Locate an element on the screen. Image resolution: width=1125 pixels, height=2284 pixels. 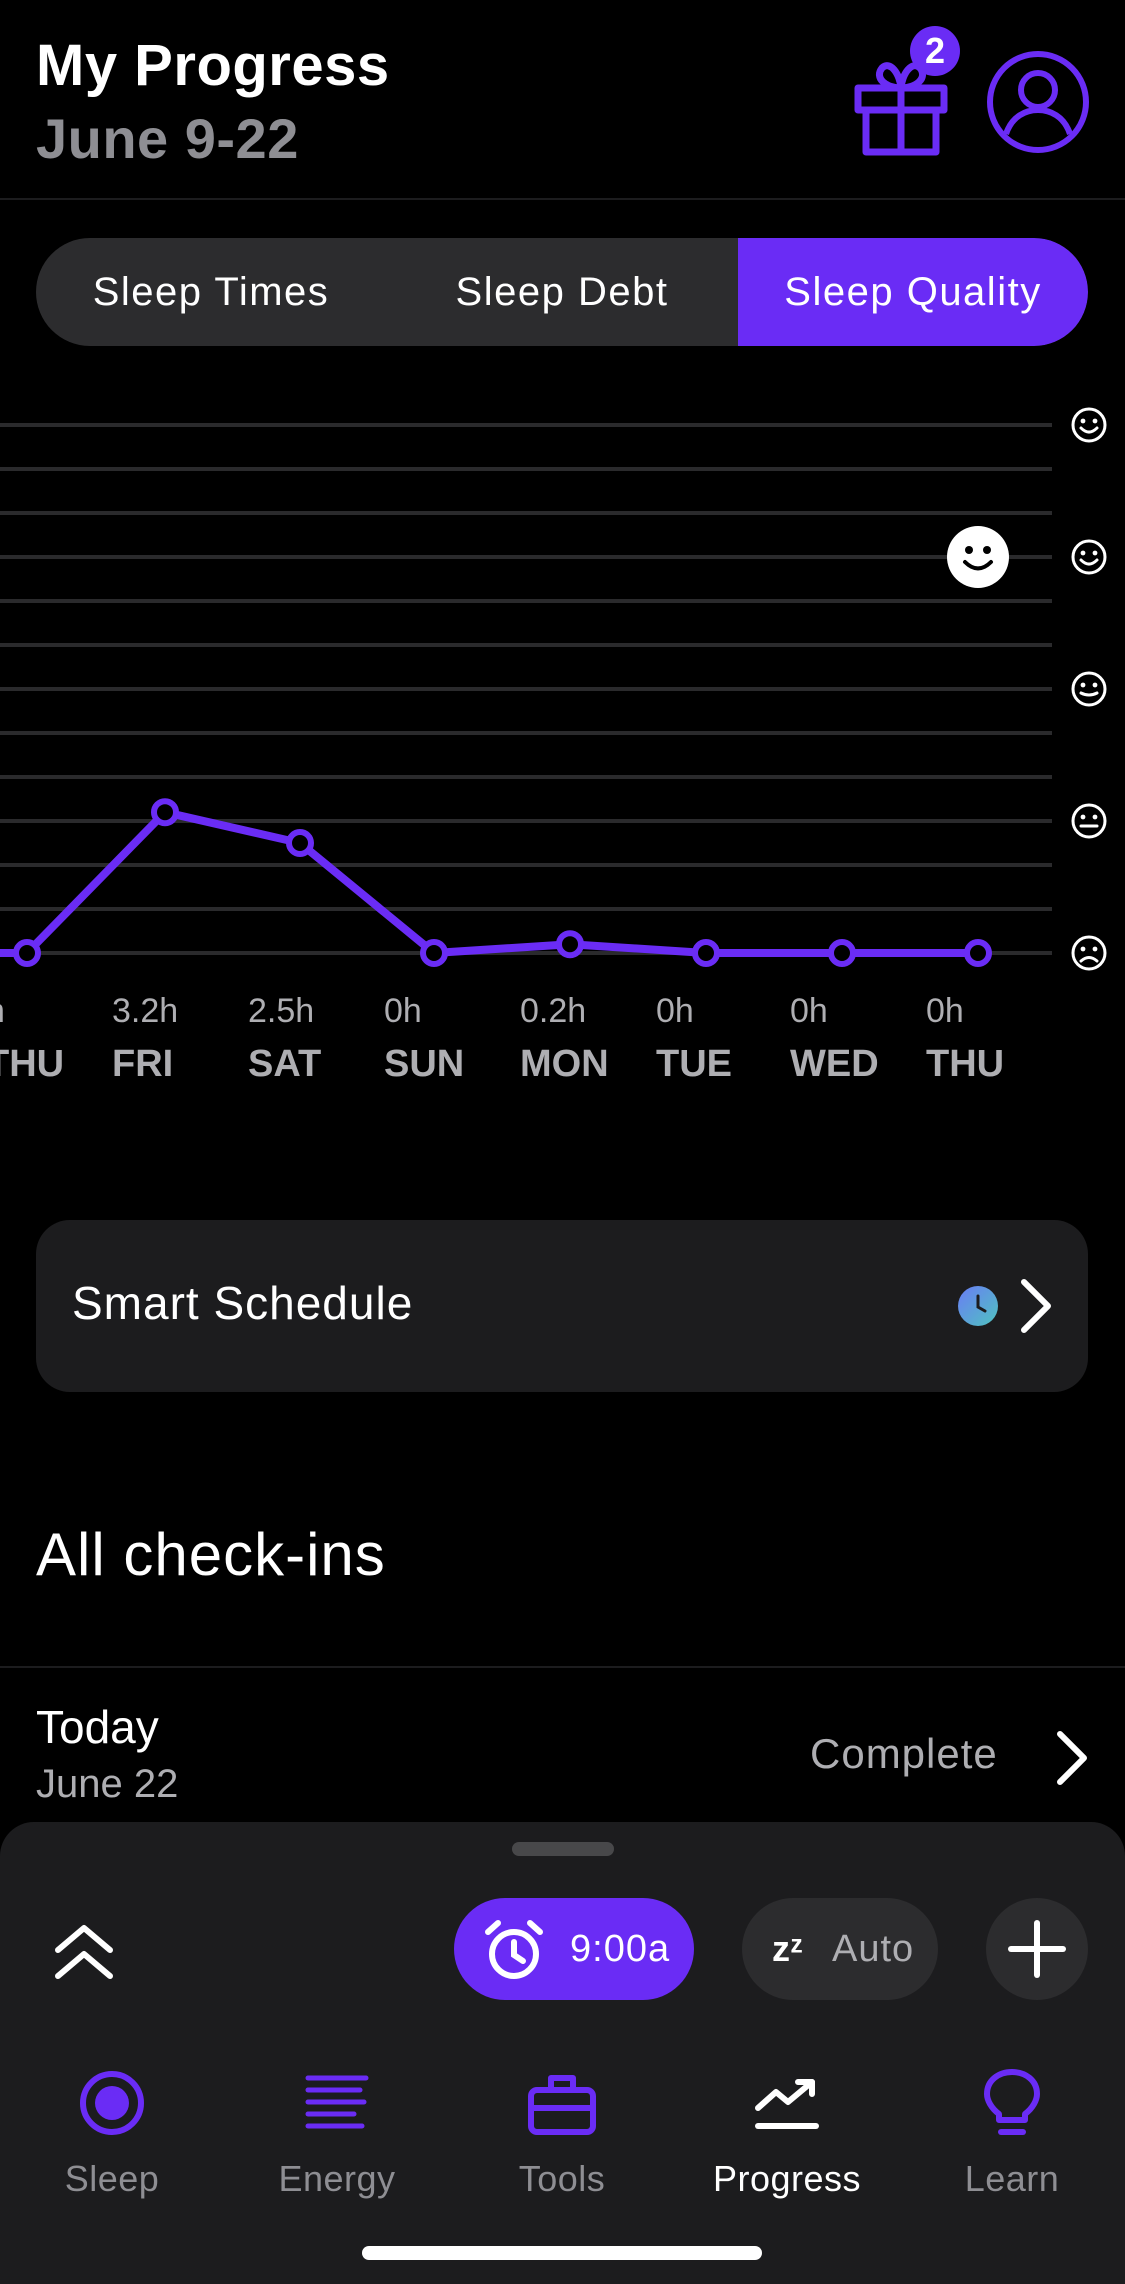
x-tick-label: SUN is located at coordinates (424, 1064).